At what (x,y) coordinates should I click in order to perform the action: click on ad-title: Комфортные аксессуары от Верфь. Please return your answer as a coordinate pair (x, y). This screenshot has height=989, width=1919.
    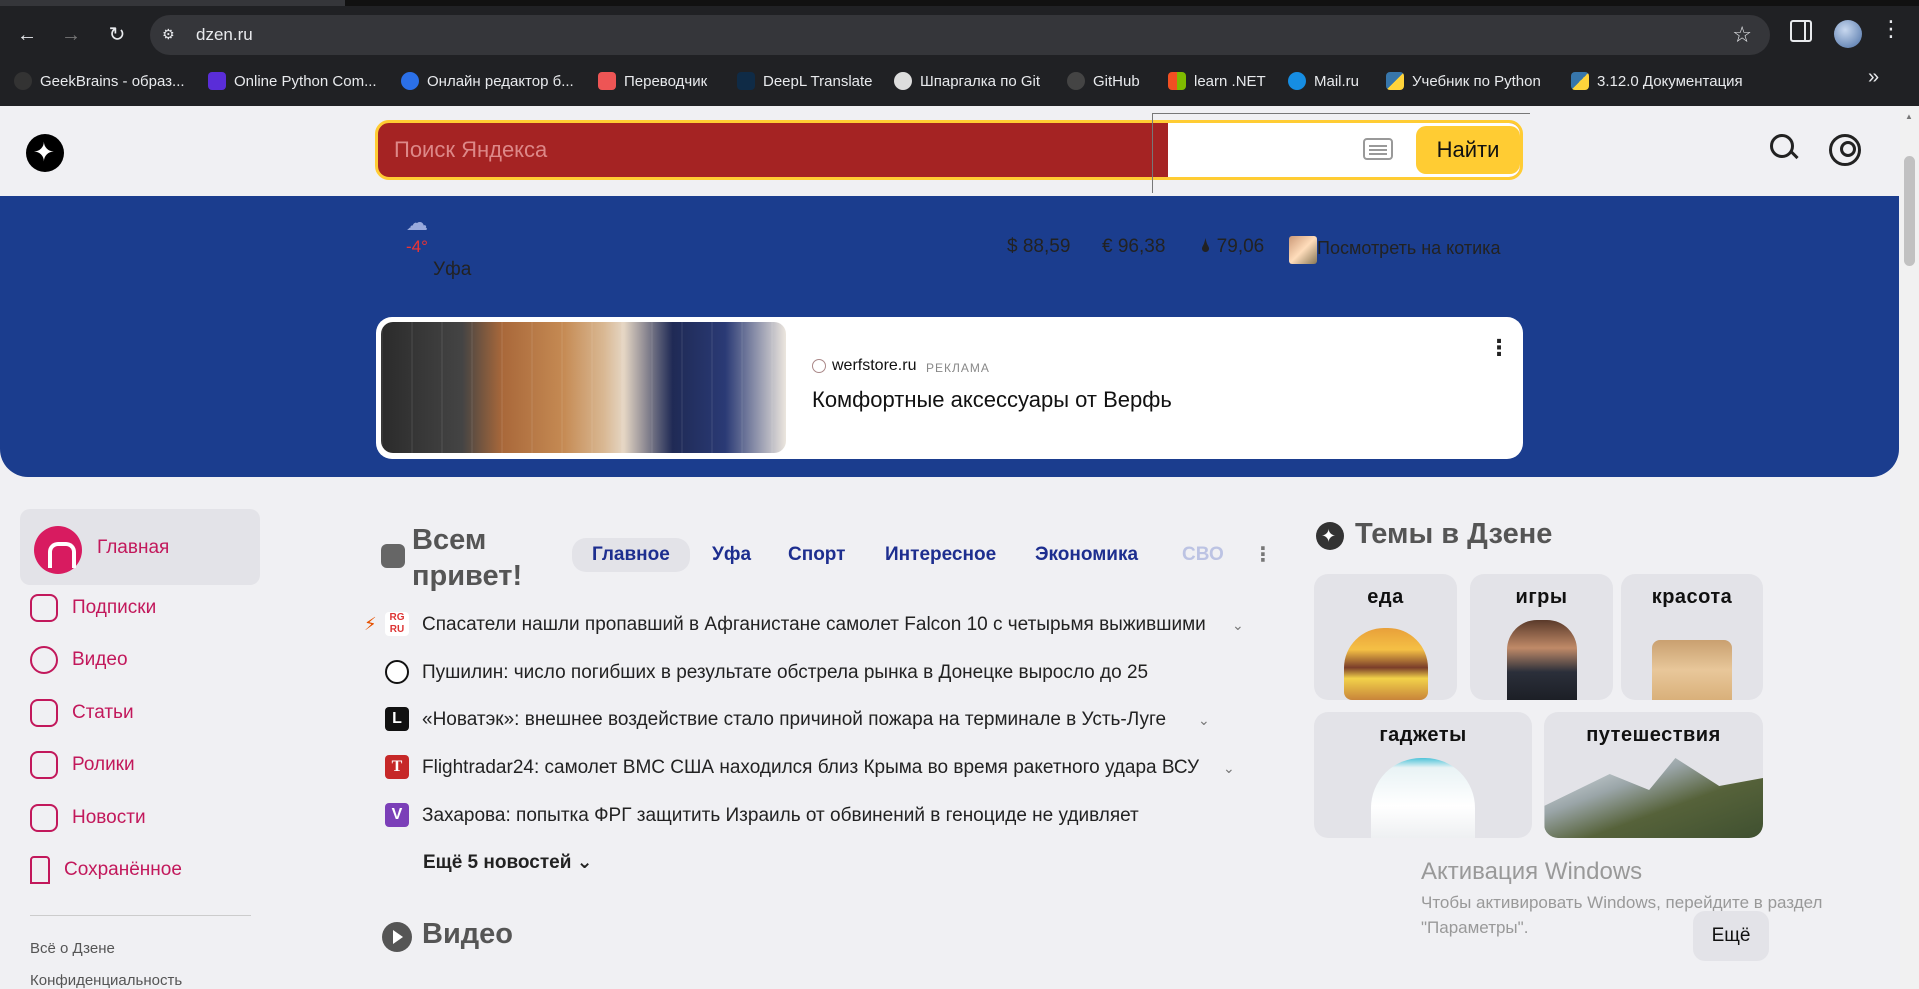
    Looking at the image, I should click on (992, 400).